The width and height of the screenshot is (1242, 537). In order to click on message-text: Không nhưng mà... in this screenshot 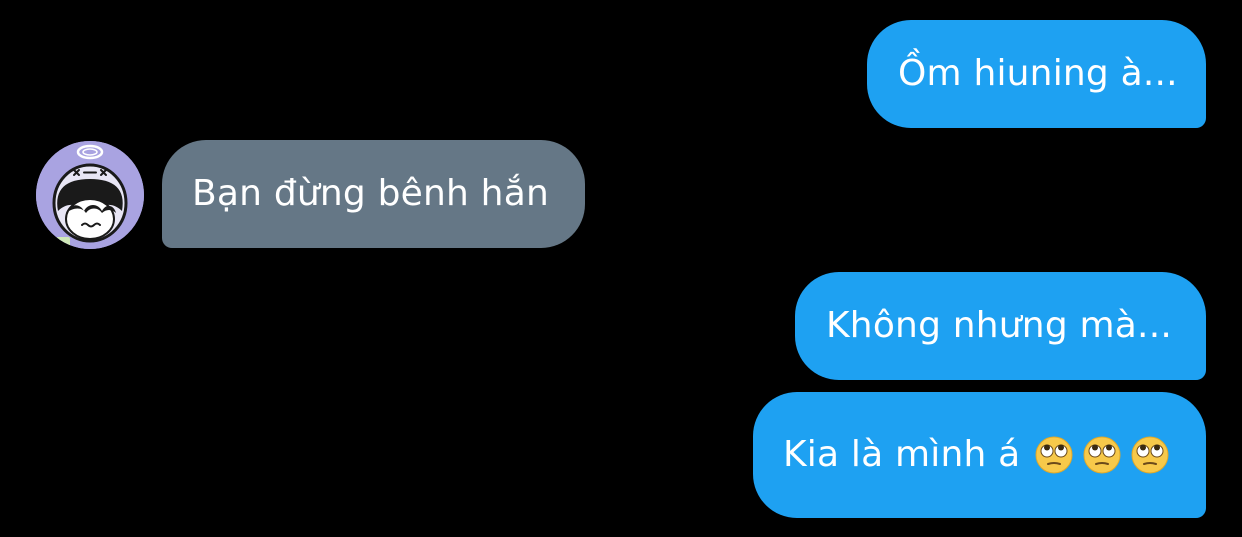, I will do `click(999, 325)`.